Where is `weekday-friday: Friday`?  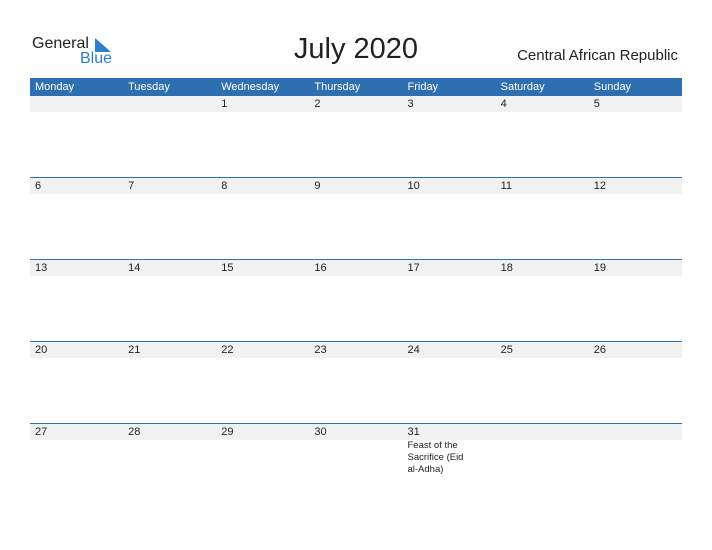 weekday-friday: Friday is located at coordinates (423, 87).